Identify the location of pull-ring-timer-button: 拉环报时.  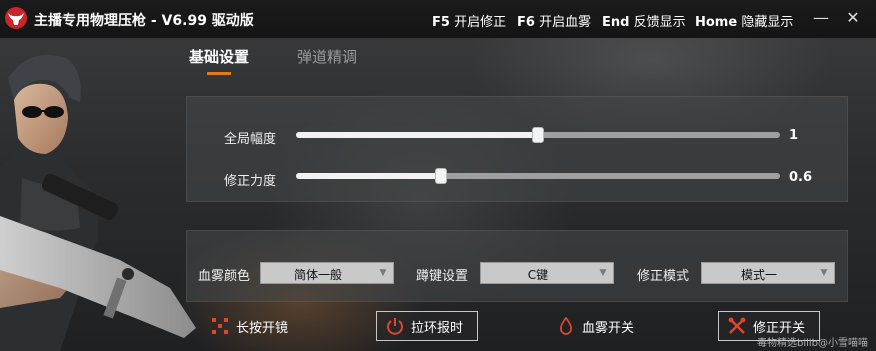
(427, 326).